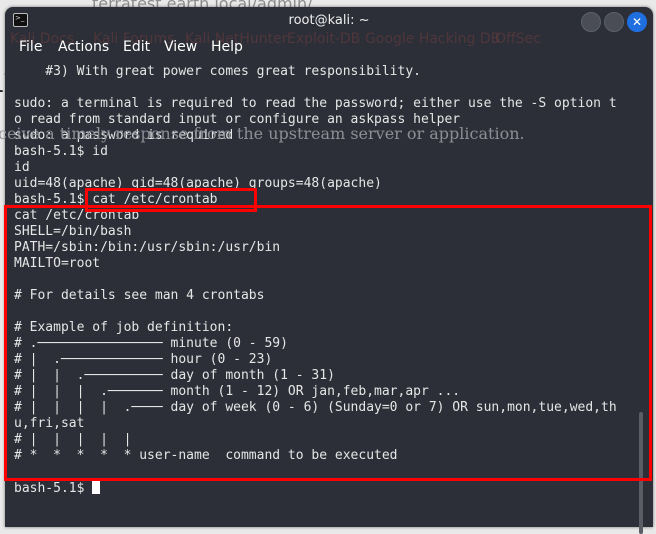 The width and height of the screenshot is (656, 534). What do you see at coordinates (83, 47) in the screenshot?
I see `menu-actions: Actions` at bounding box center [83, 47].